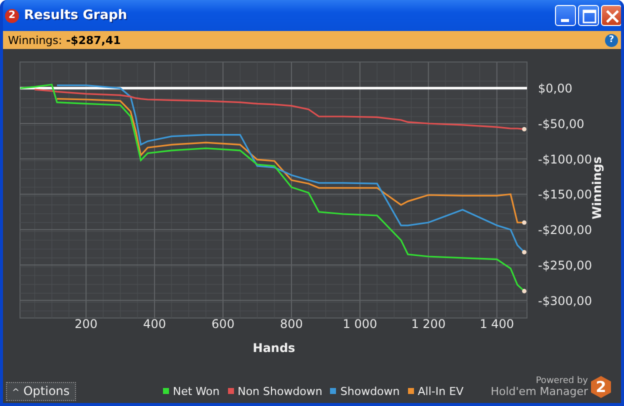 The image size is (624, 406). What do you see at coordinates (611, 15) in the screenshot?
I see `close-button` at bounding box center [611, 15].